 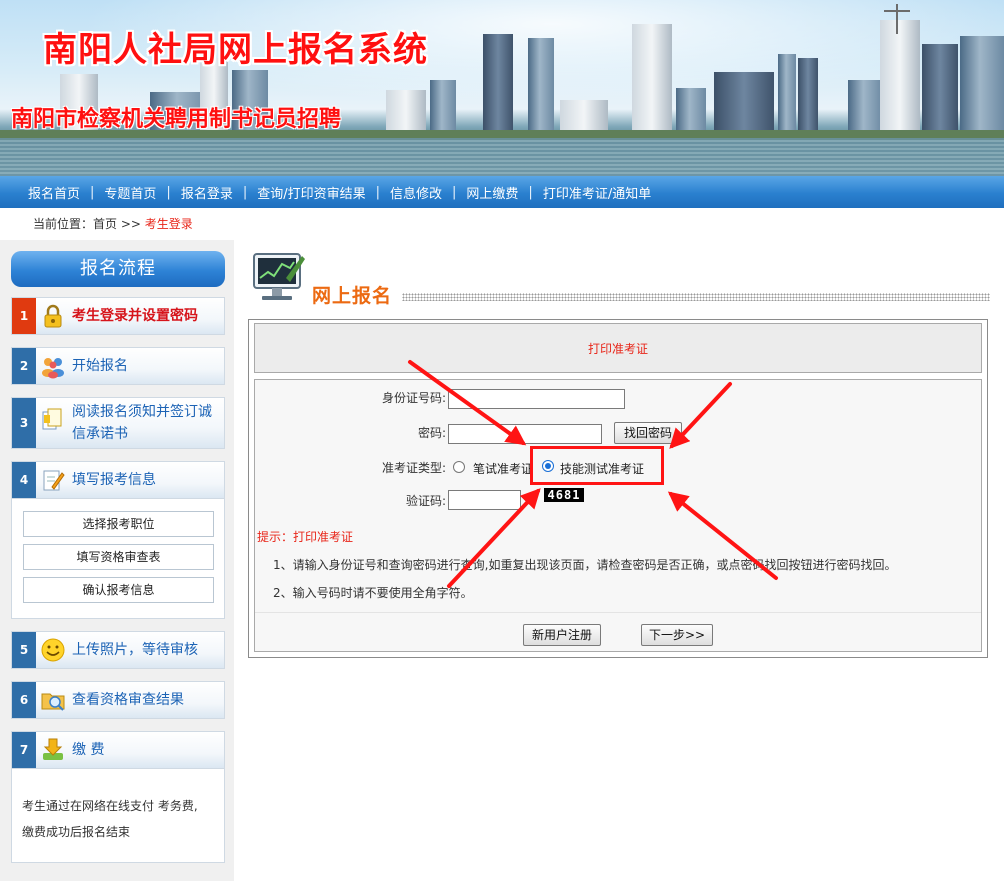 What do you see at coordinates (130, 224) in the screenshot?
I see `breadcrumb-arrow: >>` at bounding box center [130, 224].